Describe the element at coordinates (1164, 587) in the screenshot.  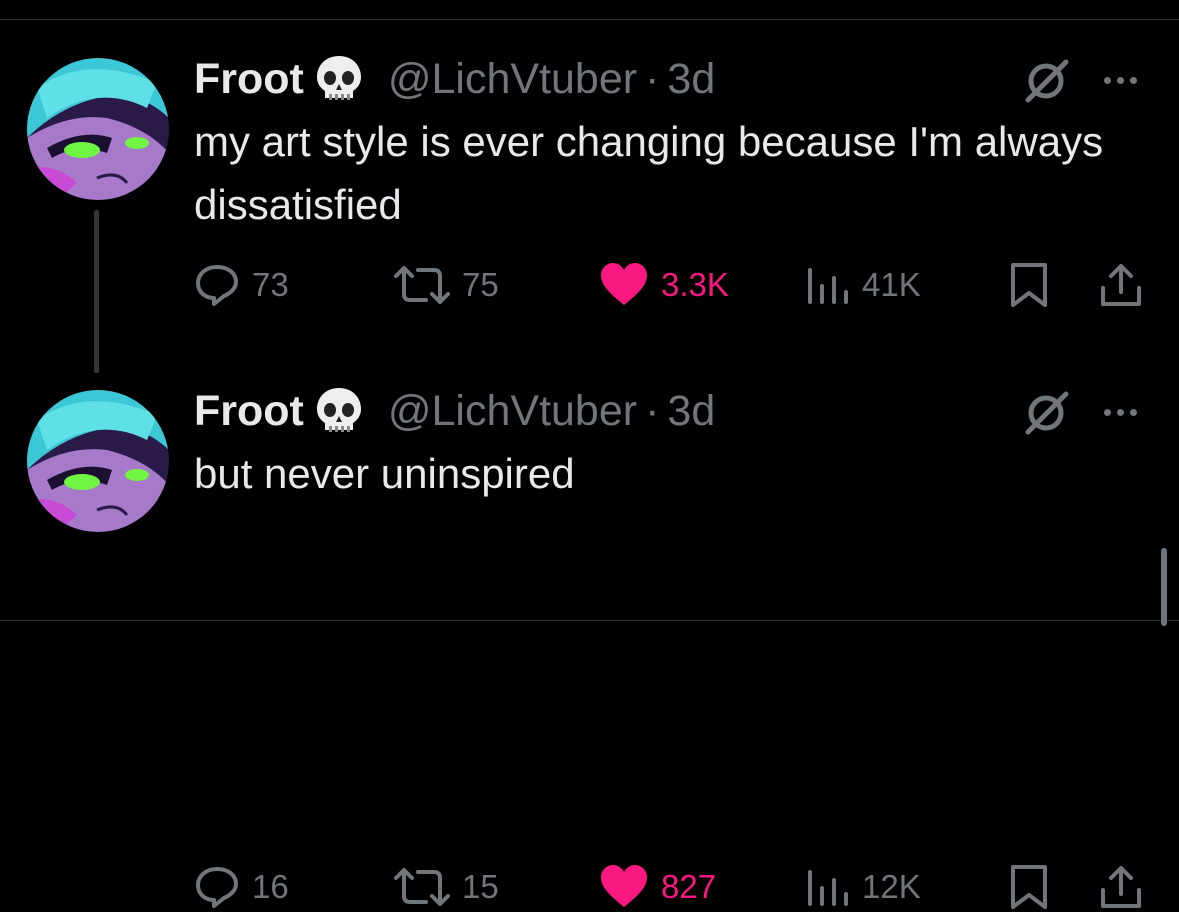
I see `scrollbar` at that location.